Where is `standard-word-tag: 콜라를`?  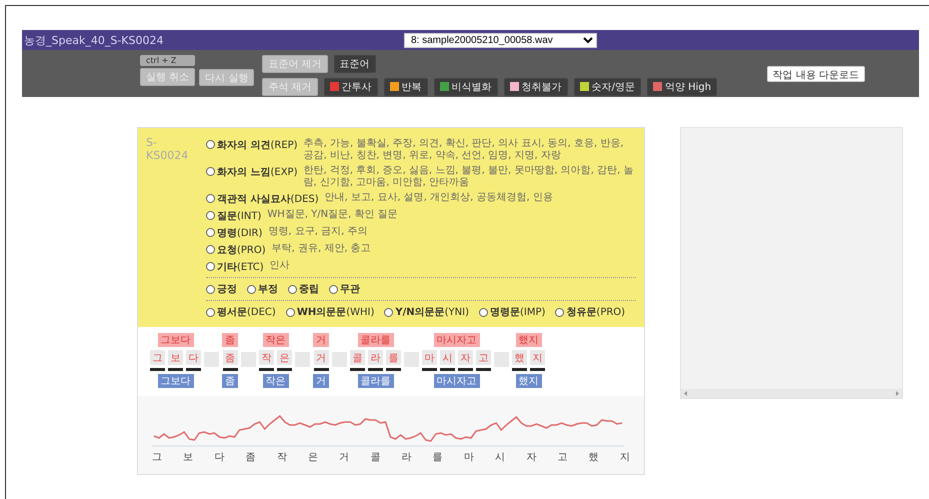 standard-word-tag: 콜라를 is located at coordinates (376, 381).